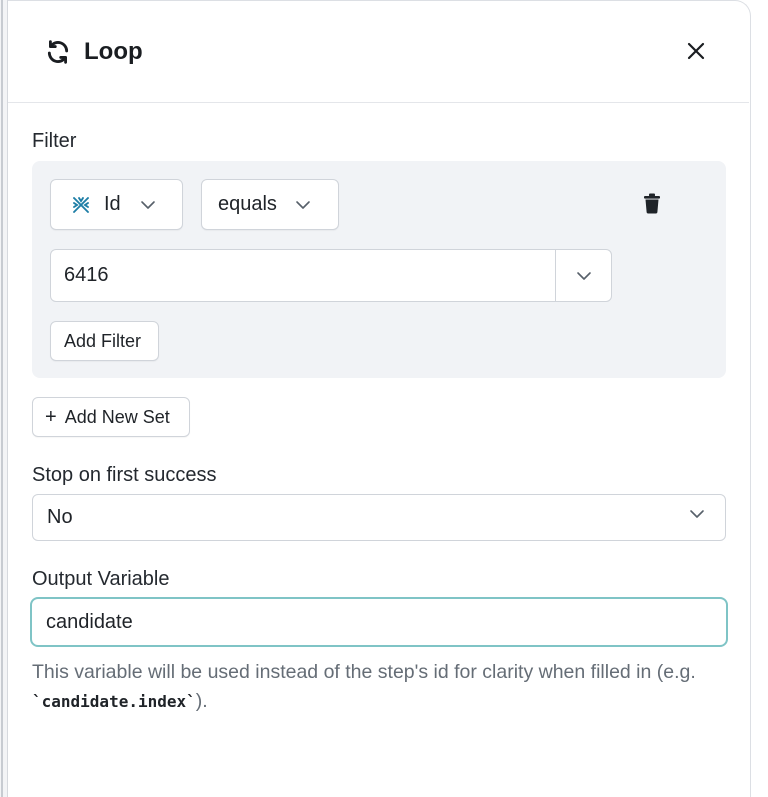  What do you see at coordinates (303, 275) in the screenshot?
I see `filter-value-input` at bounding box center [303, 275].